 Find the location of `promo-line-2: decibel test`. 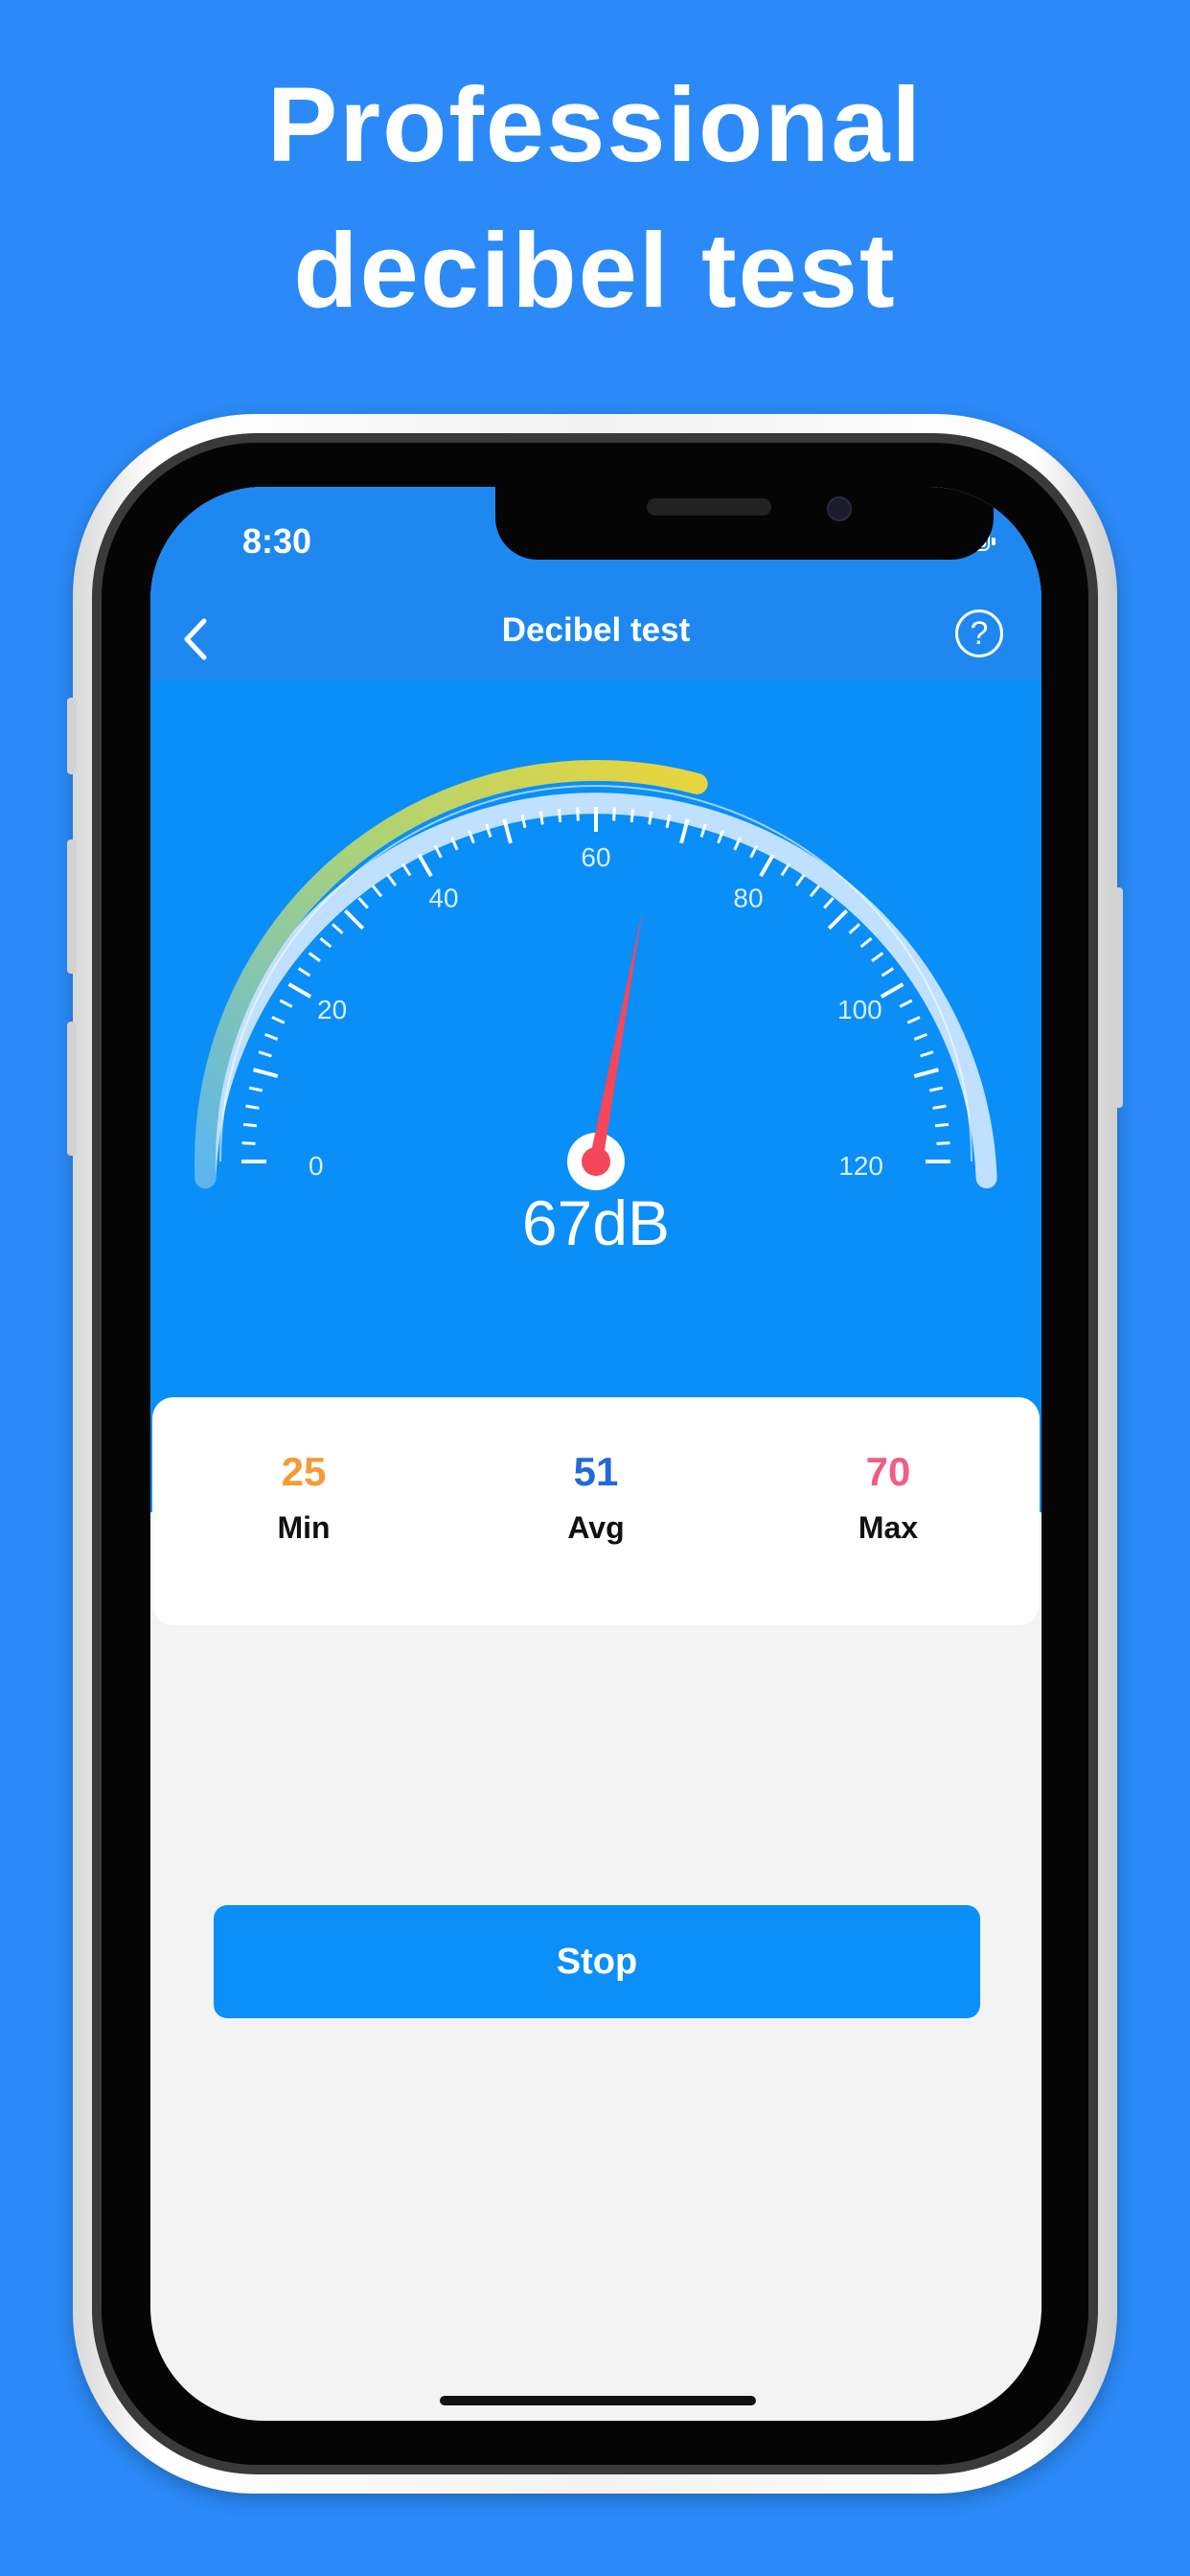

promo-line-2: decibel test is located at coordinates (595, 271).